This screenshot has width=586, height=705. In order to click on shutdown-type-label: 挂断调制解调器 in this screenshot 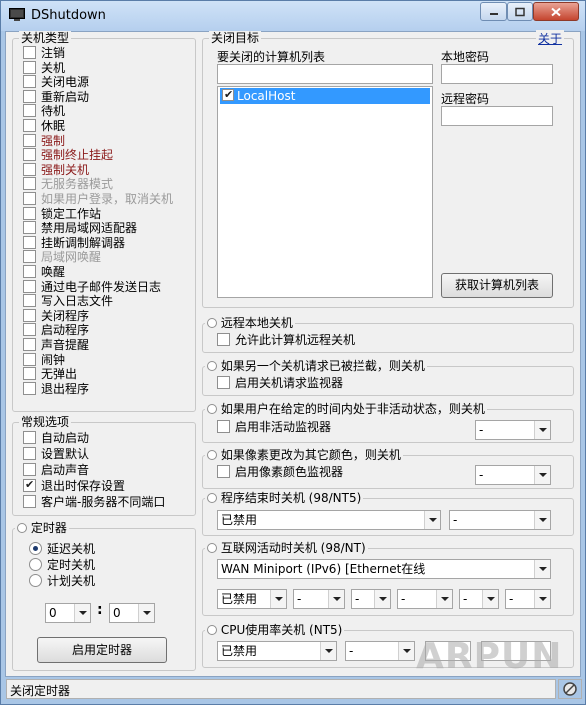, I will do `click(83, 242)`.